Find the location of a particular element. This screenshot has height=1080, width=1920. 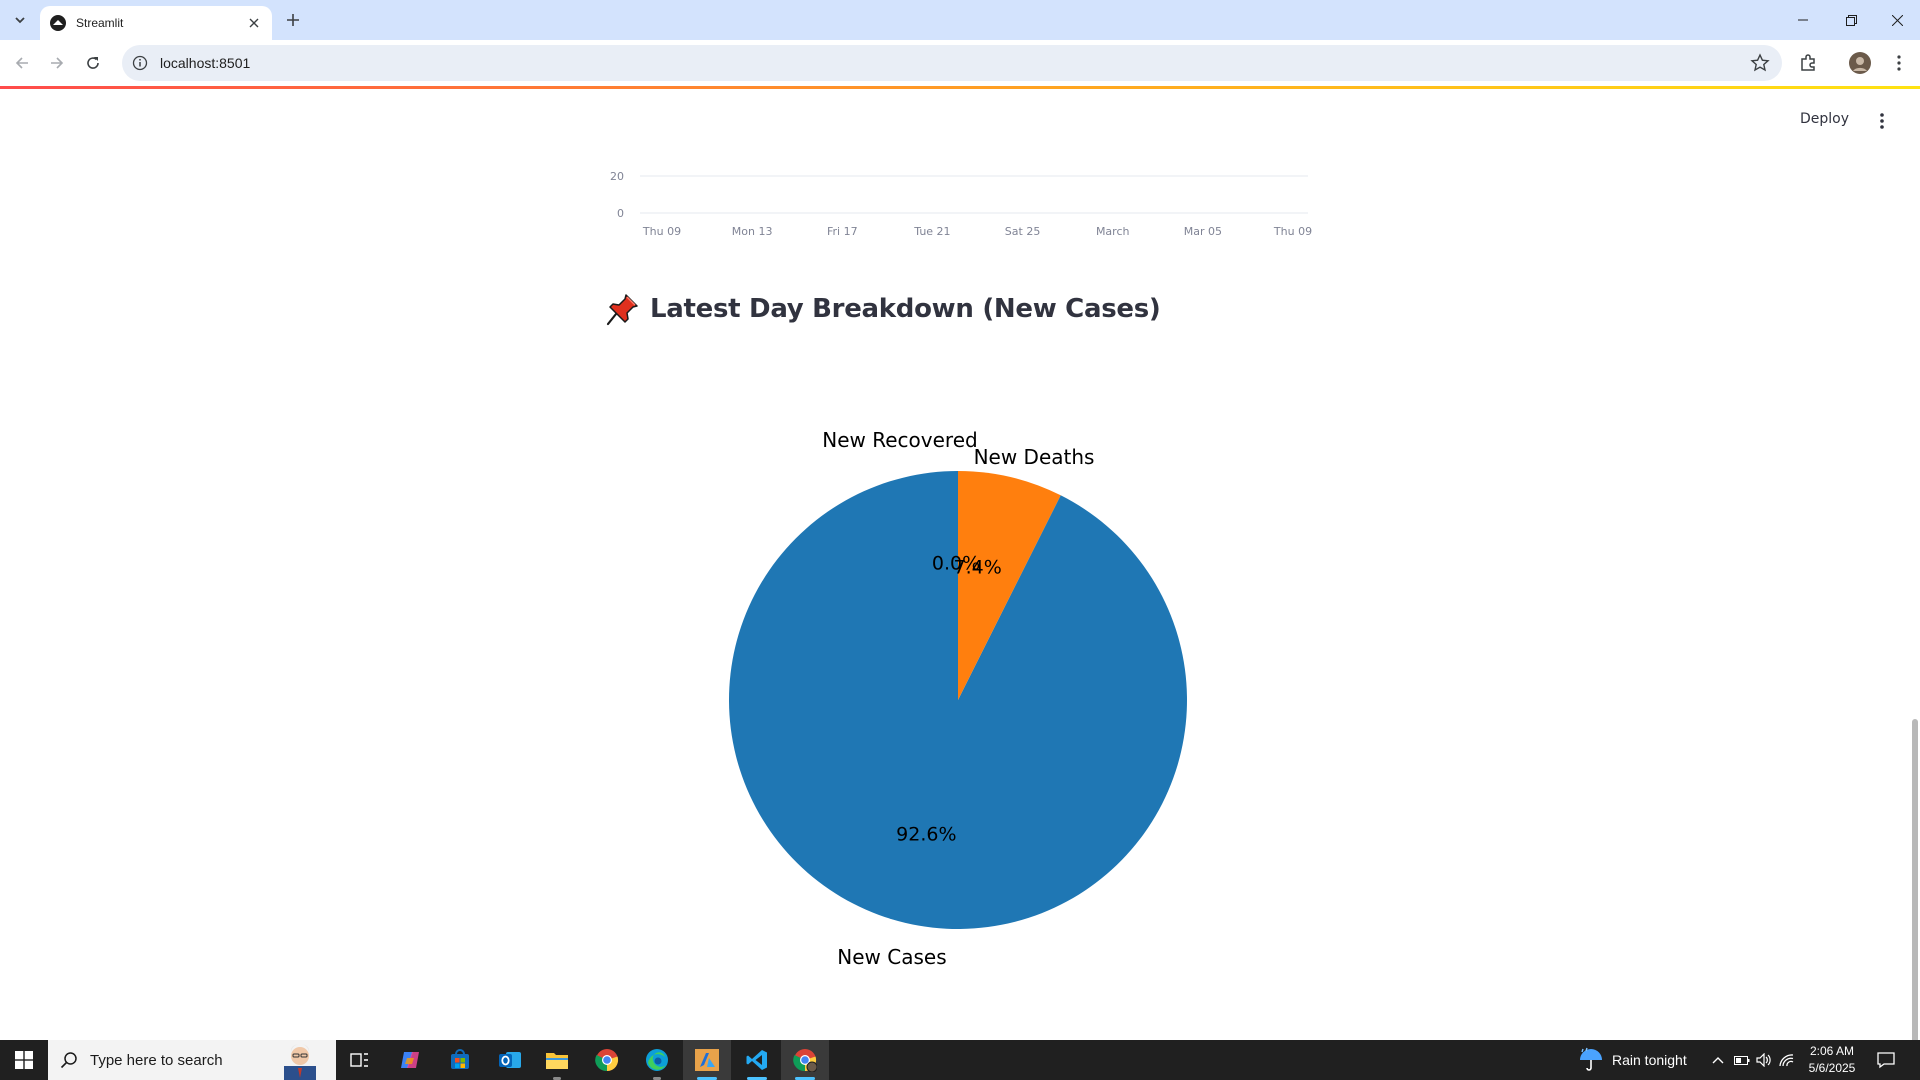

search-icon is located at coordinates (68, 1060).